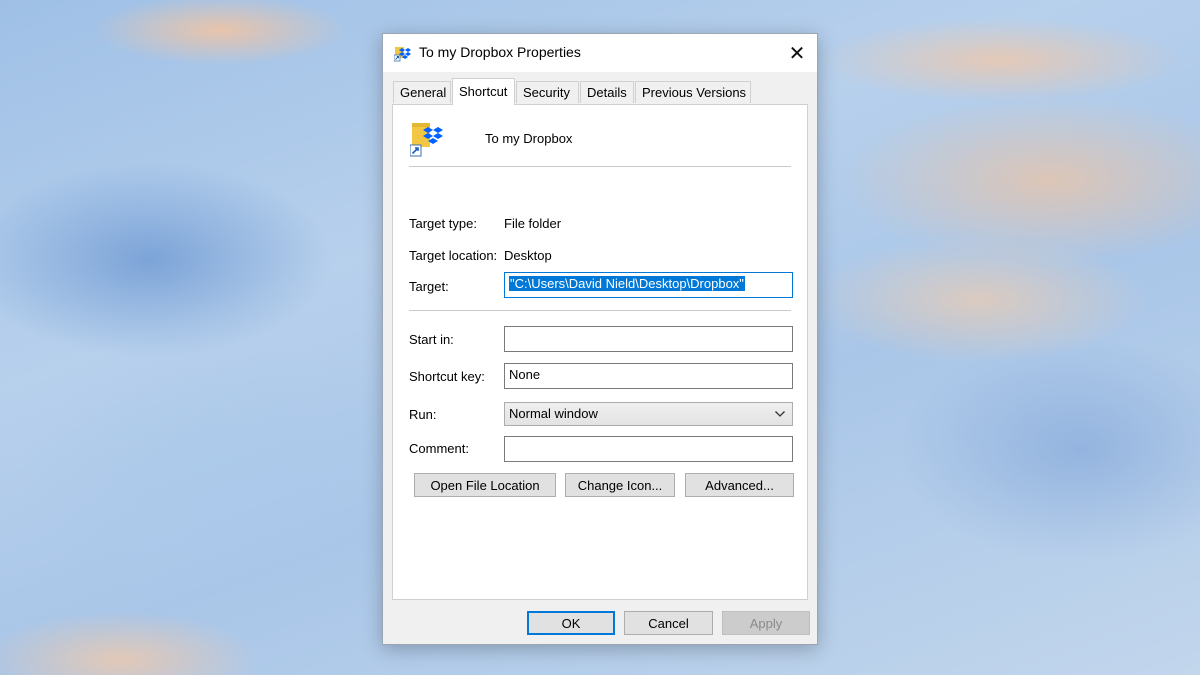 Image resolution: width=1200 pixels, height=675 pixels. What do you see at coordinates (627, 283) in the screenshot?
I see `target-value: "C:\Users\David Nield\Desktop\Dropbox"` at bounding box center [627, 283].